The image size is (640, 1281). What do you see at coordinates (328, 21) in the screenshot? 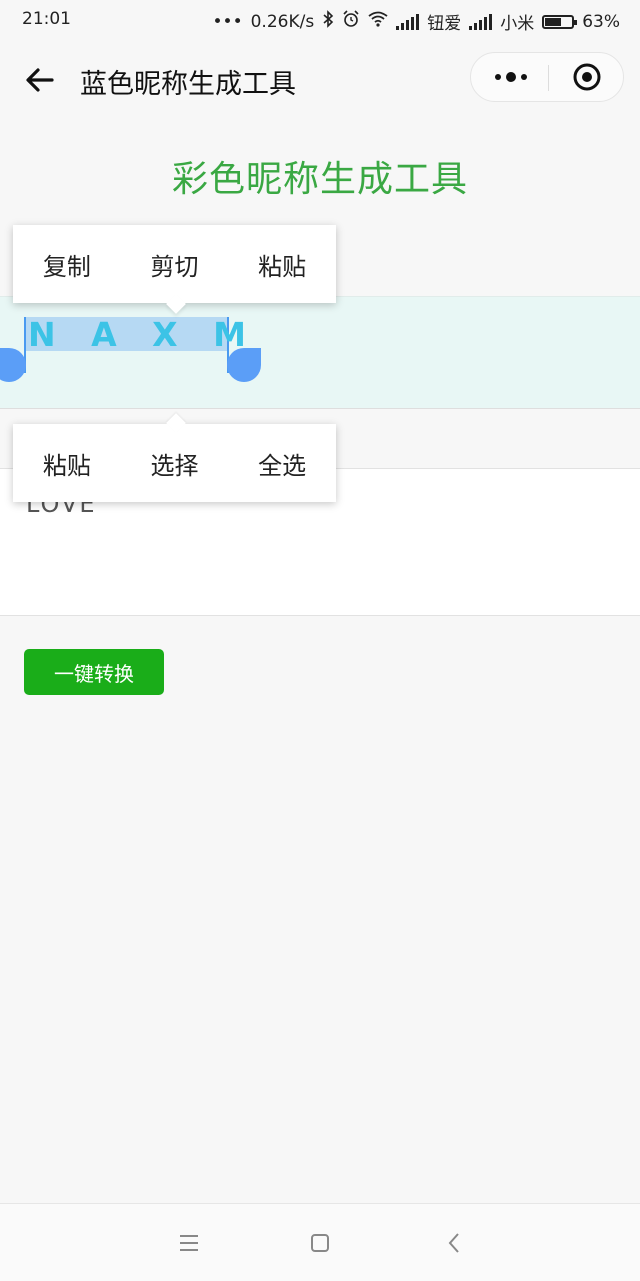
I see `bluetooth-icon` at bounding box center [328, 21].